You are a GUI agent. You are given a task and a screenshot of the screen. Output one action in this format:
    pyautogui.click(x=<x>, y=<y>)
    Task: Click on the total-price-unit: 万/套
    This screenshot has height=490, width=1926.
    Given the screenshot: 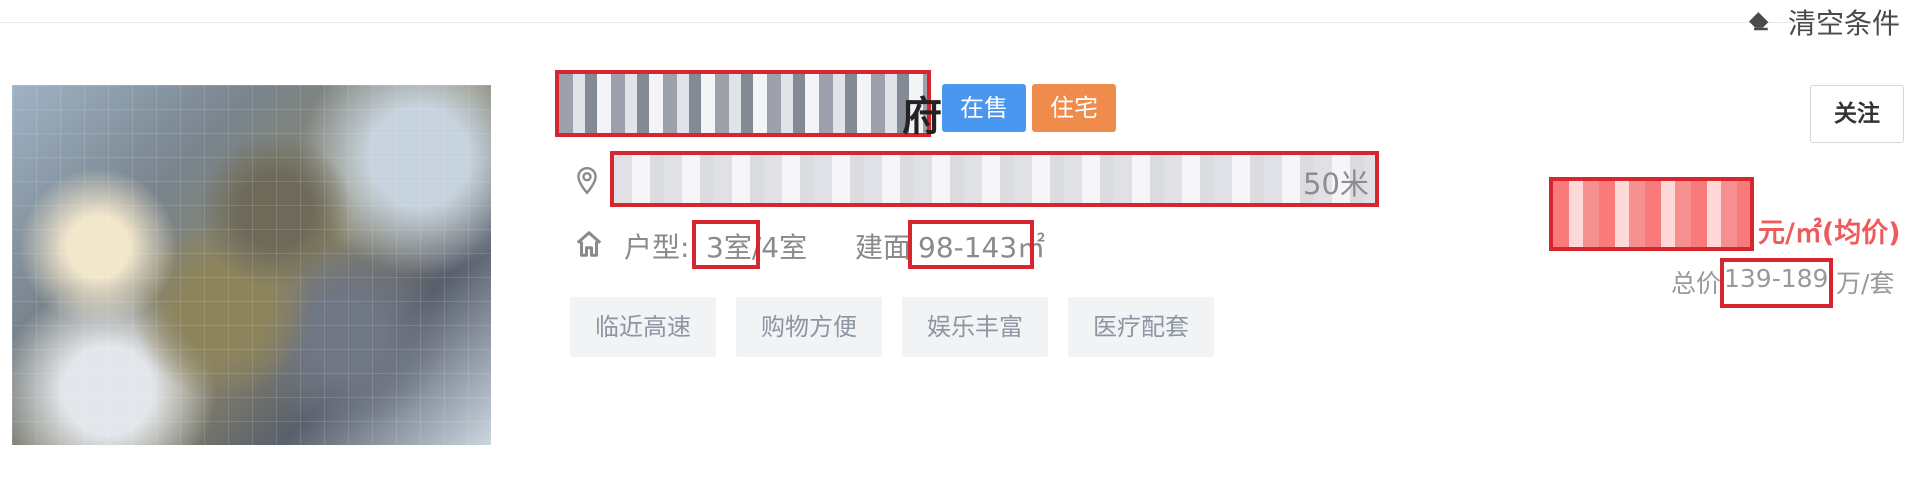 What is the action you would take?
    pyautogui.click(x=1865, y=283)
    